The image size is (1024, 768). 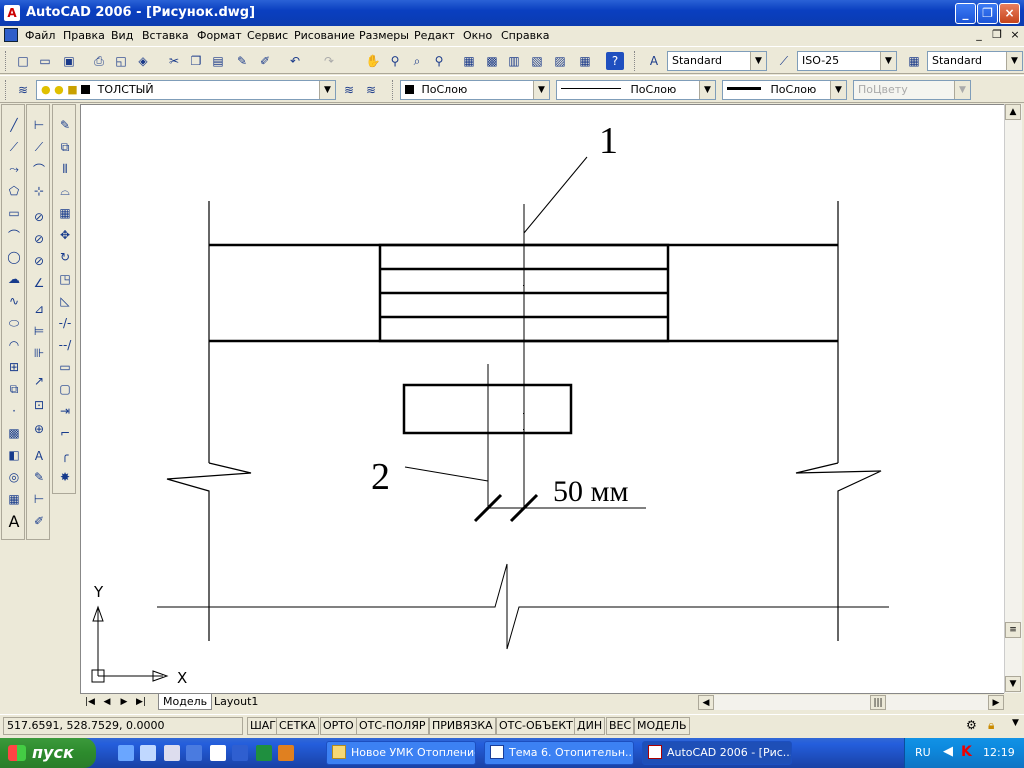 What do you see at coordinates (560, 61) in the screenshot?
I see `markup-icon: ▨` at bounding box center [560, 61].